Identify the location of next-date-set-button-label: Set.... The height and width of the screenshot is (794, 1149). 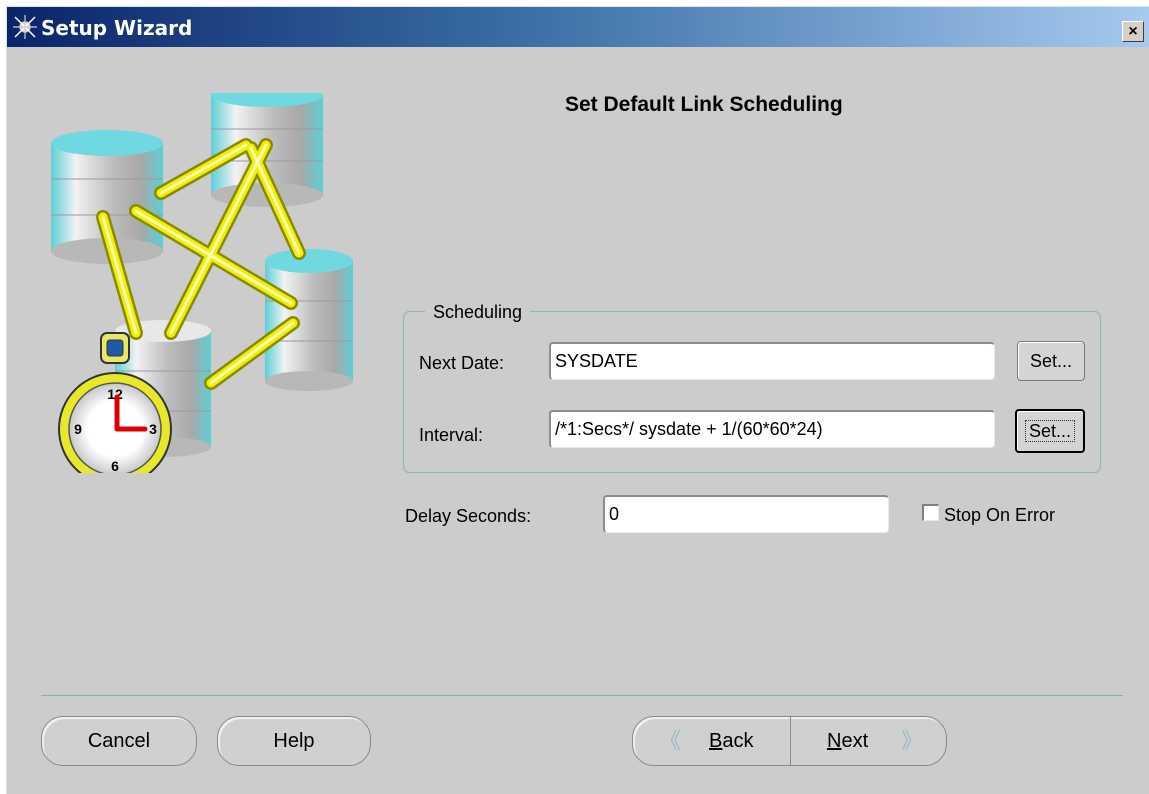
(1051, 361).